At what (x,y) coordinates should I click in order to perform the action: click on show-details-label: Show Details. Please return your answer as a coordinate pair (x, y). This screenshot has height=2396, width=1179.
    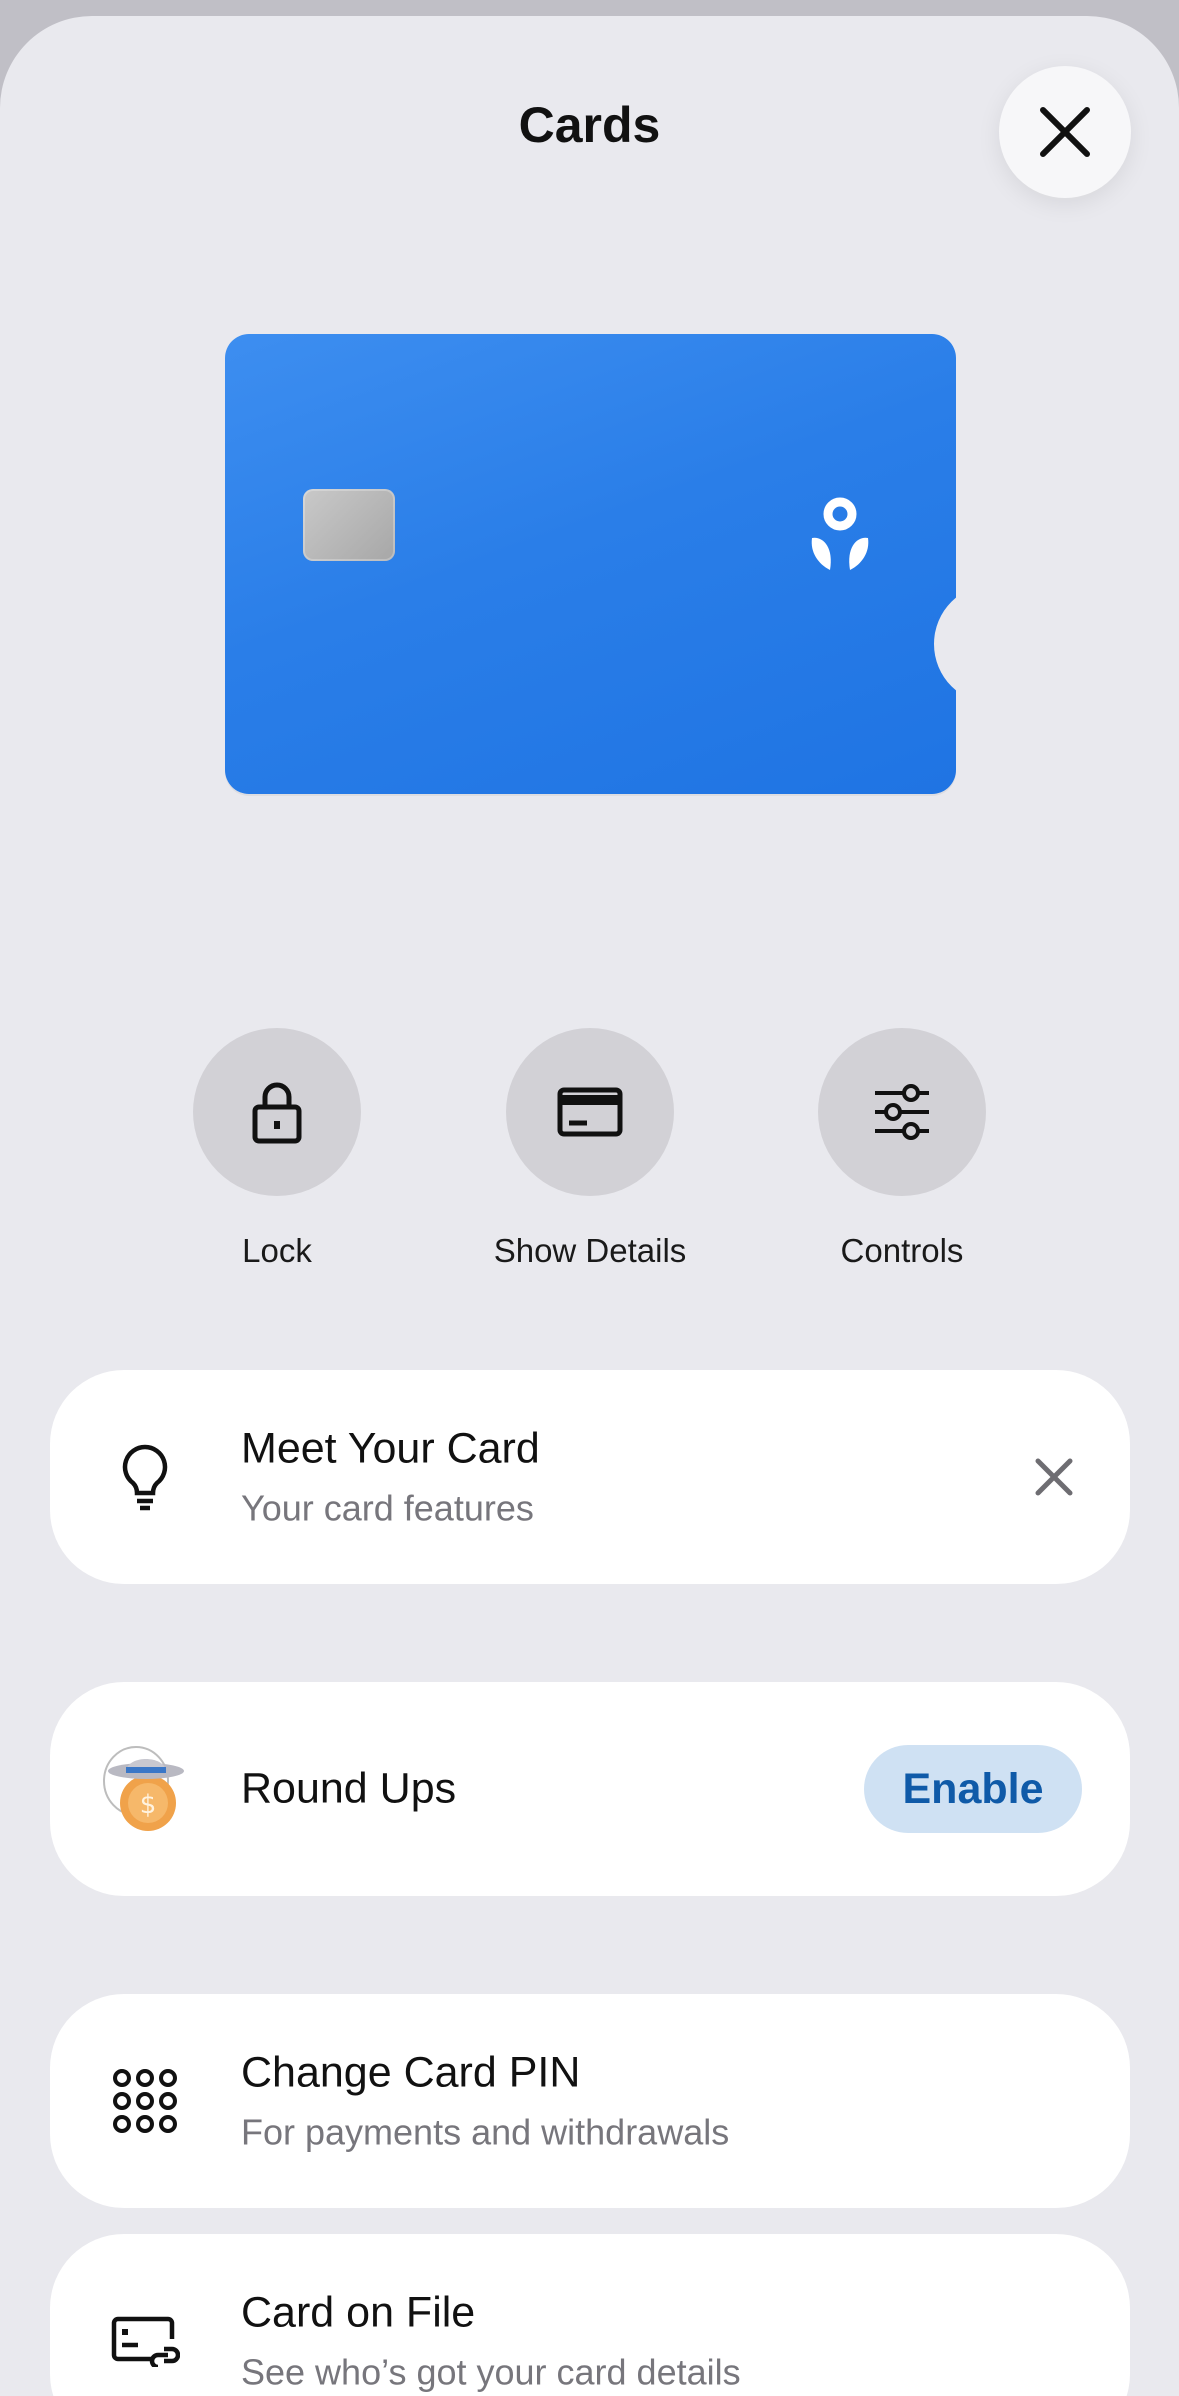
    Looking at the image, I should click on (590, 1250).